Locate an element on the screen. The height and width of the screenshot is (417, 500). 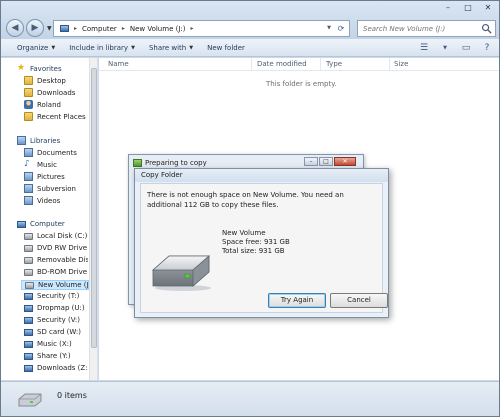
sidebar-item-label: Removable Disk ( is located at coordinates (62, 260).